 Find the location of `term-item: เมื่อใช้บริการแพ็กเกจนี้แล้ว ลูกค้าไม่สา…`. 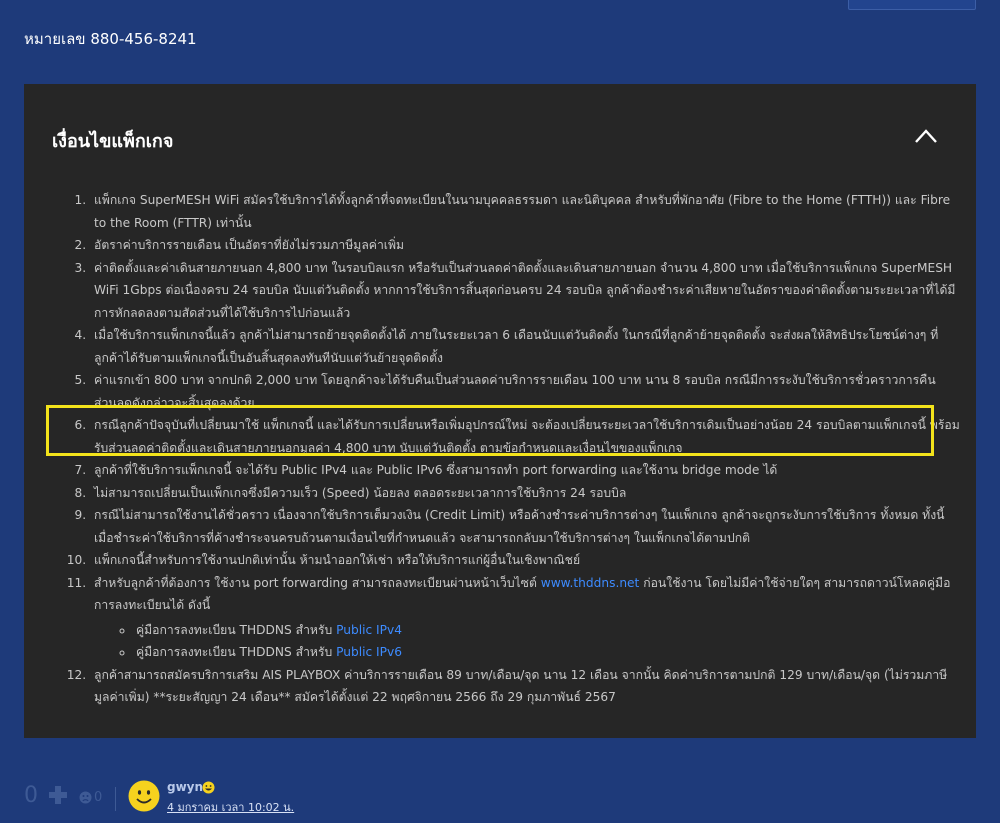

term-item: เมื่อใช้บริการแพ็กเกจนี้แล้ว ลูกค้าไม่สา… is located at coordinates (525, 346).